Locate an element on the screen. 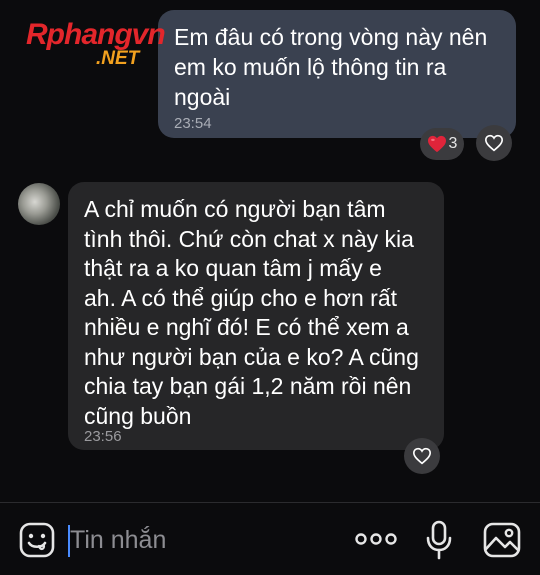 The height and width of the screenshot is (575, 540). reaction-badge: 3 is located at coordinates (442, 144).